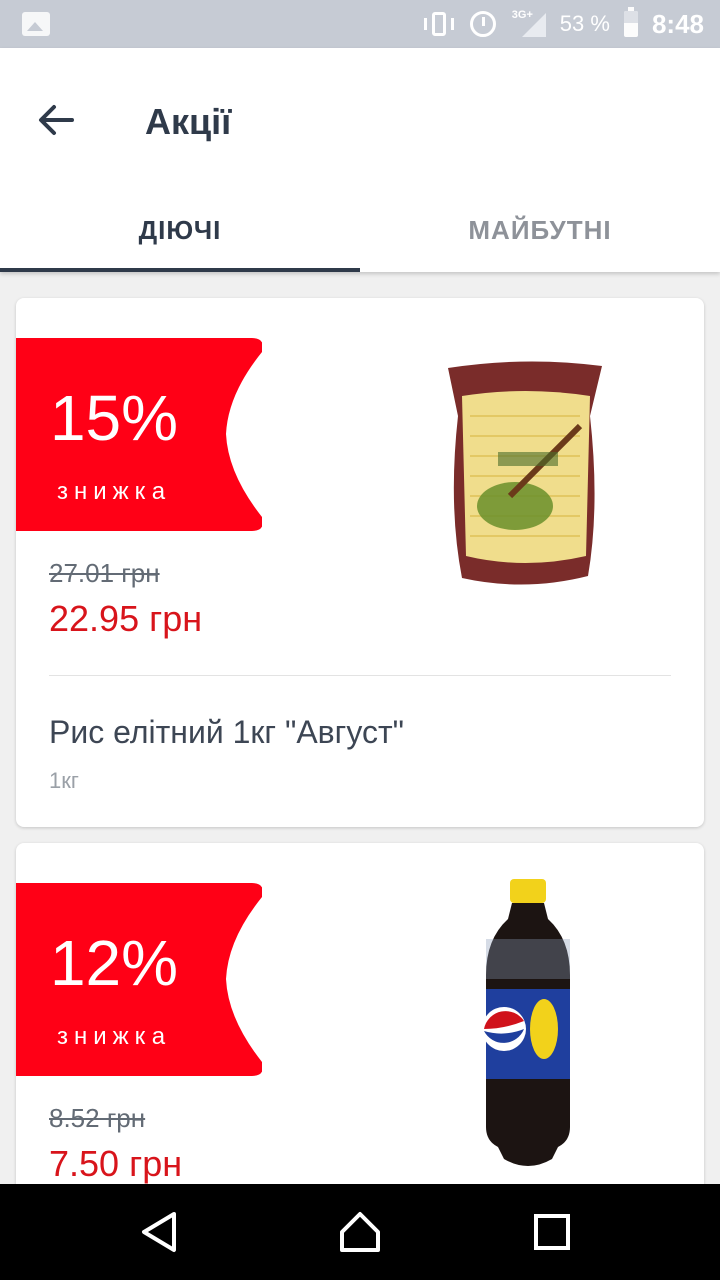 The image size is (720, 1280). Describe the element at coordinates (36, 24) in the screenshot. I see `gallery-notification-icon` at that location.